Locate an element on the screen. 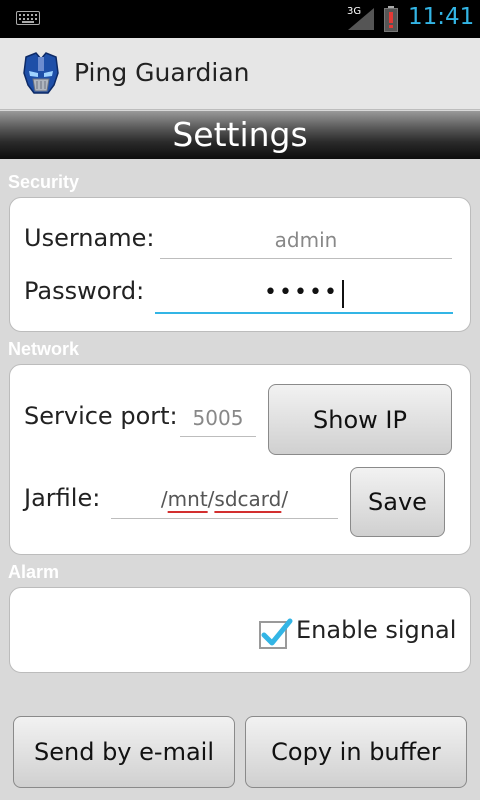 Image resolution: width=480 pixels, height=800 pixels. page-title: Settings is located at coordinates (240, 134).